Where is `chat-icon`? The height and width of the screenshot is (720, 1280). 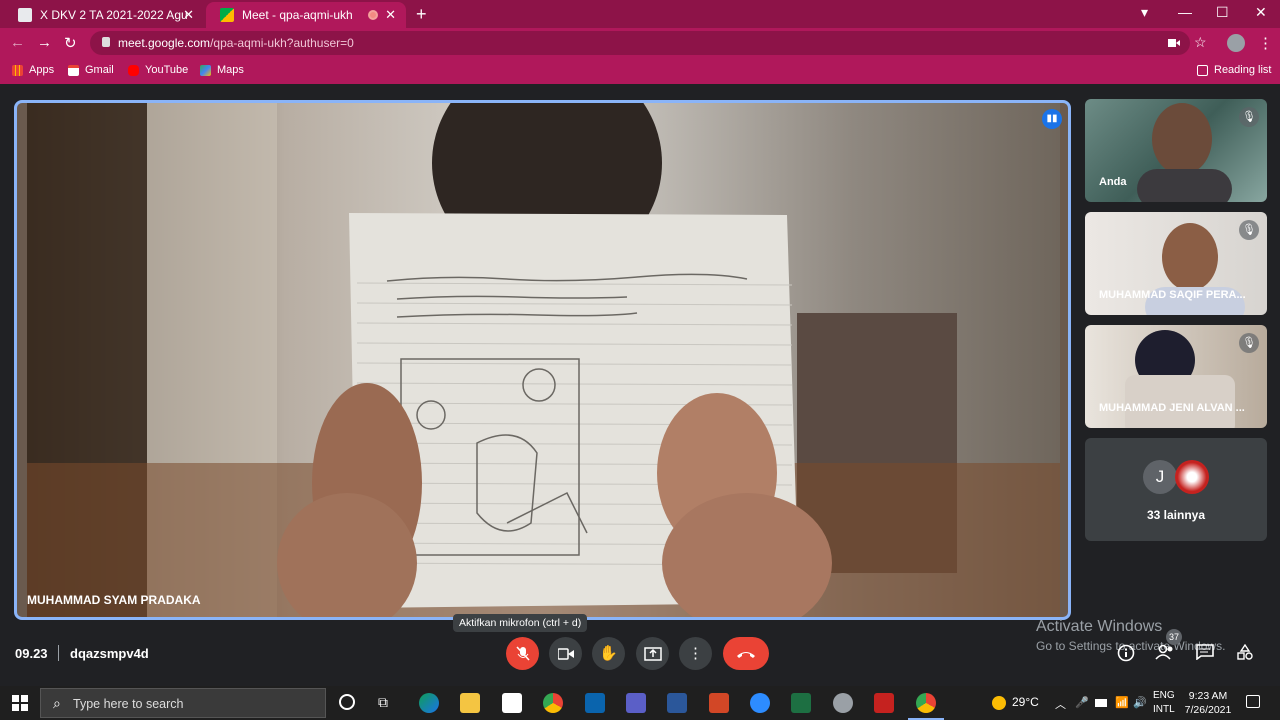
chat-icon is located at coordinates (1205, 652).